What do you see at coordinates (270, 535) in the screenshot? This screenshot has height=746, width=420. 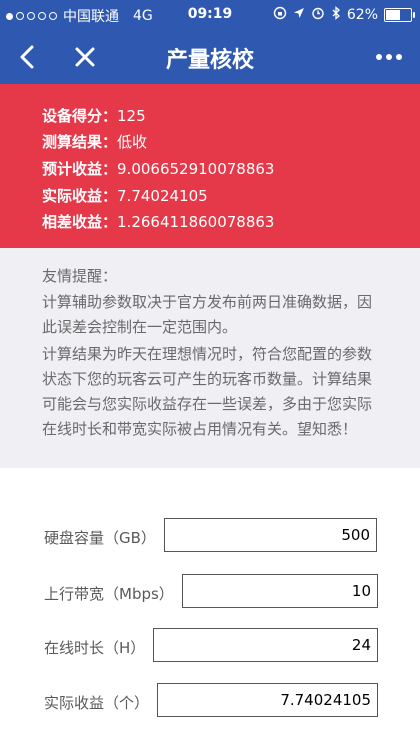 I see `disk-capacity-input` at bounding box center [270, 535].